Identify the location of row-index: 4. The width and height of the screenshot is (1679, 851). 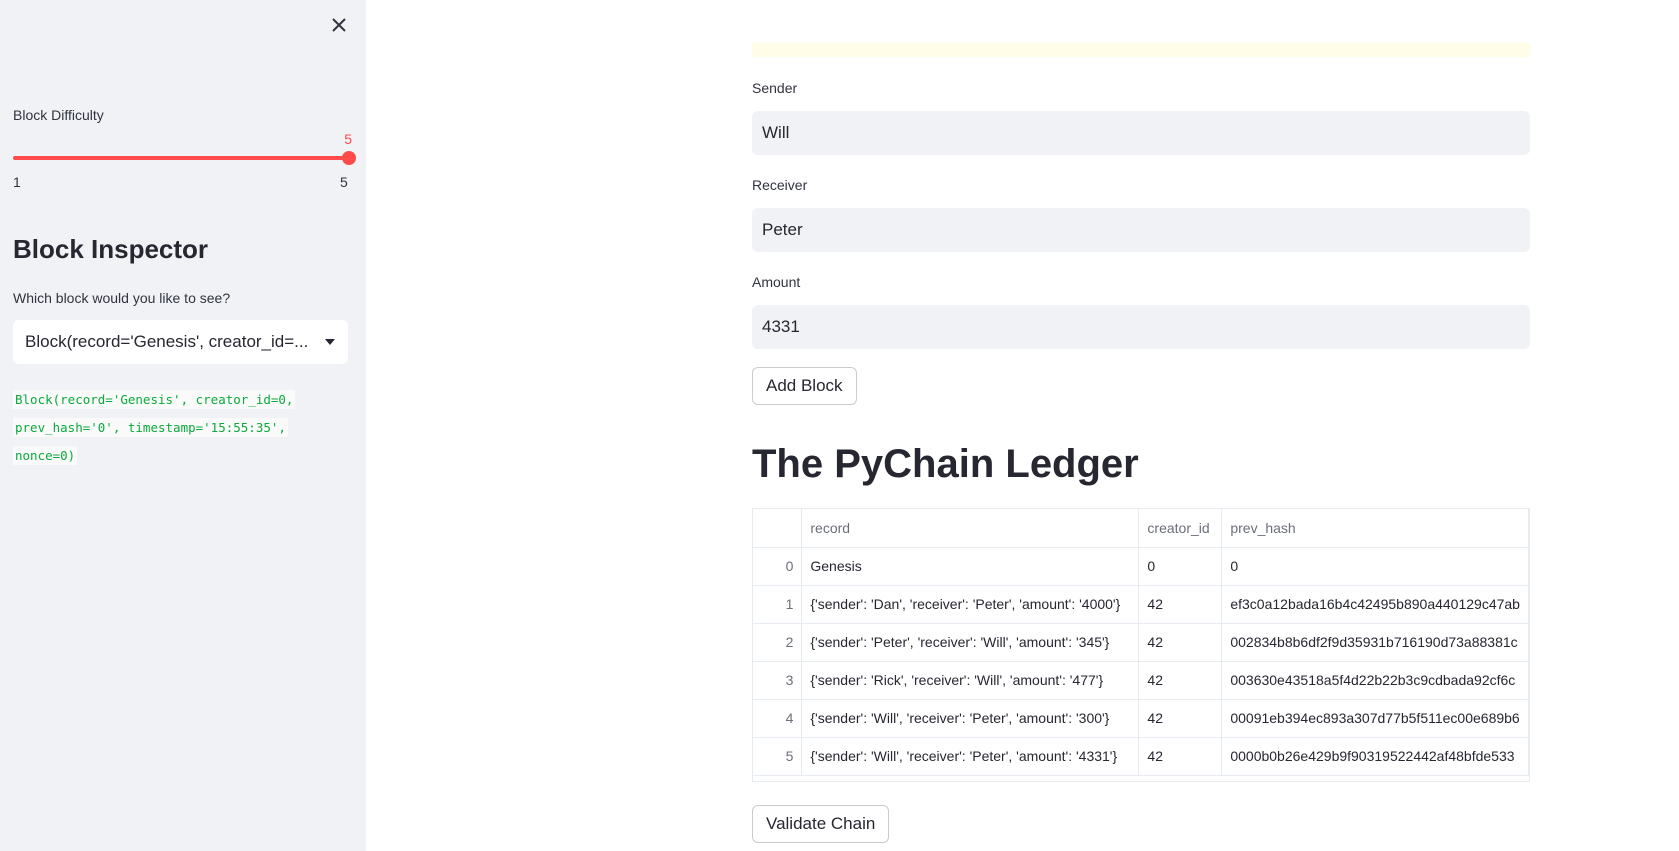
(778, 718).